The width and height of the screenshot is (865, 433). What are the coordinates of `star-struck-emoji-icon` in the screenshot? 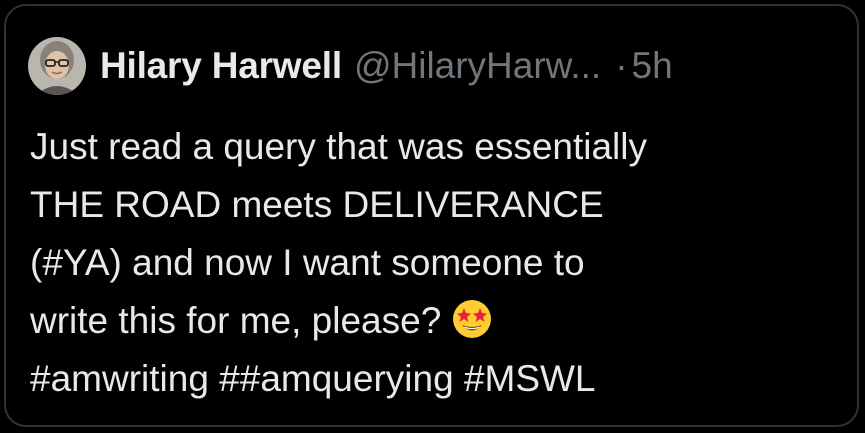 It's located at (472, 319).